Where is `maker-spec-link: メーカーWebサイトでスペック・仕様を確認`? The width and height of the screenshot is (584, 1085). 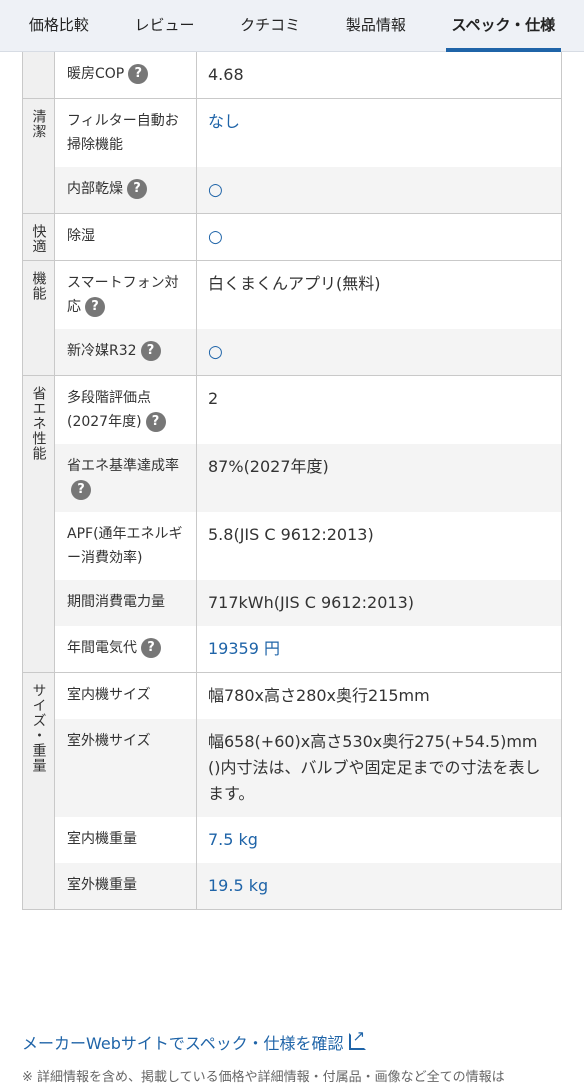
maker-spec-link: メーカーWebサイトでスペック・仕様を確認 is located at coordinates (194, 1040).